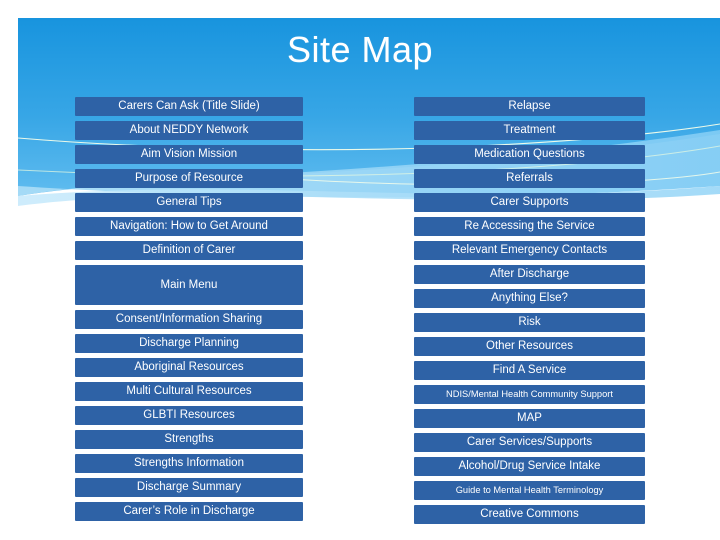 Image resolution: width=720 pixels, height=540 pixels. What do you see at coordinates (529, 298) in the screenshot?
I see `sitemap-link: Anything Else?` at bounding box center [529, 298].